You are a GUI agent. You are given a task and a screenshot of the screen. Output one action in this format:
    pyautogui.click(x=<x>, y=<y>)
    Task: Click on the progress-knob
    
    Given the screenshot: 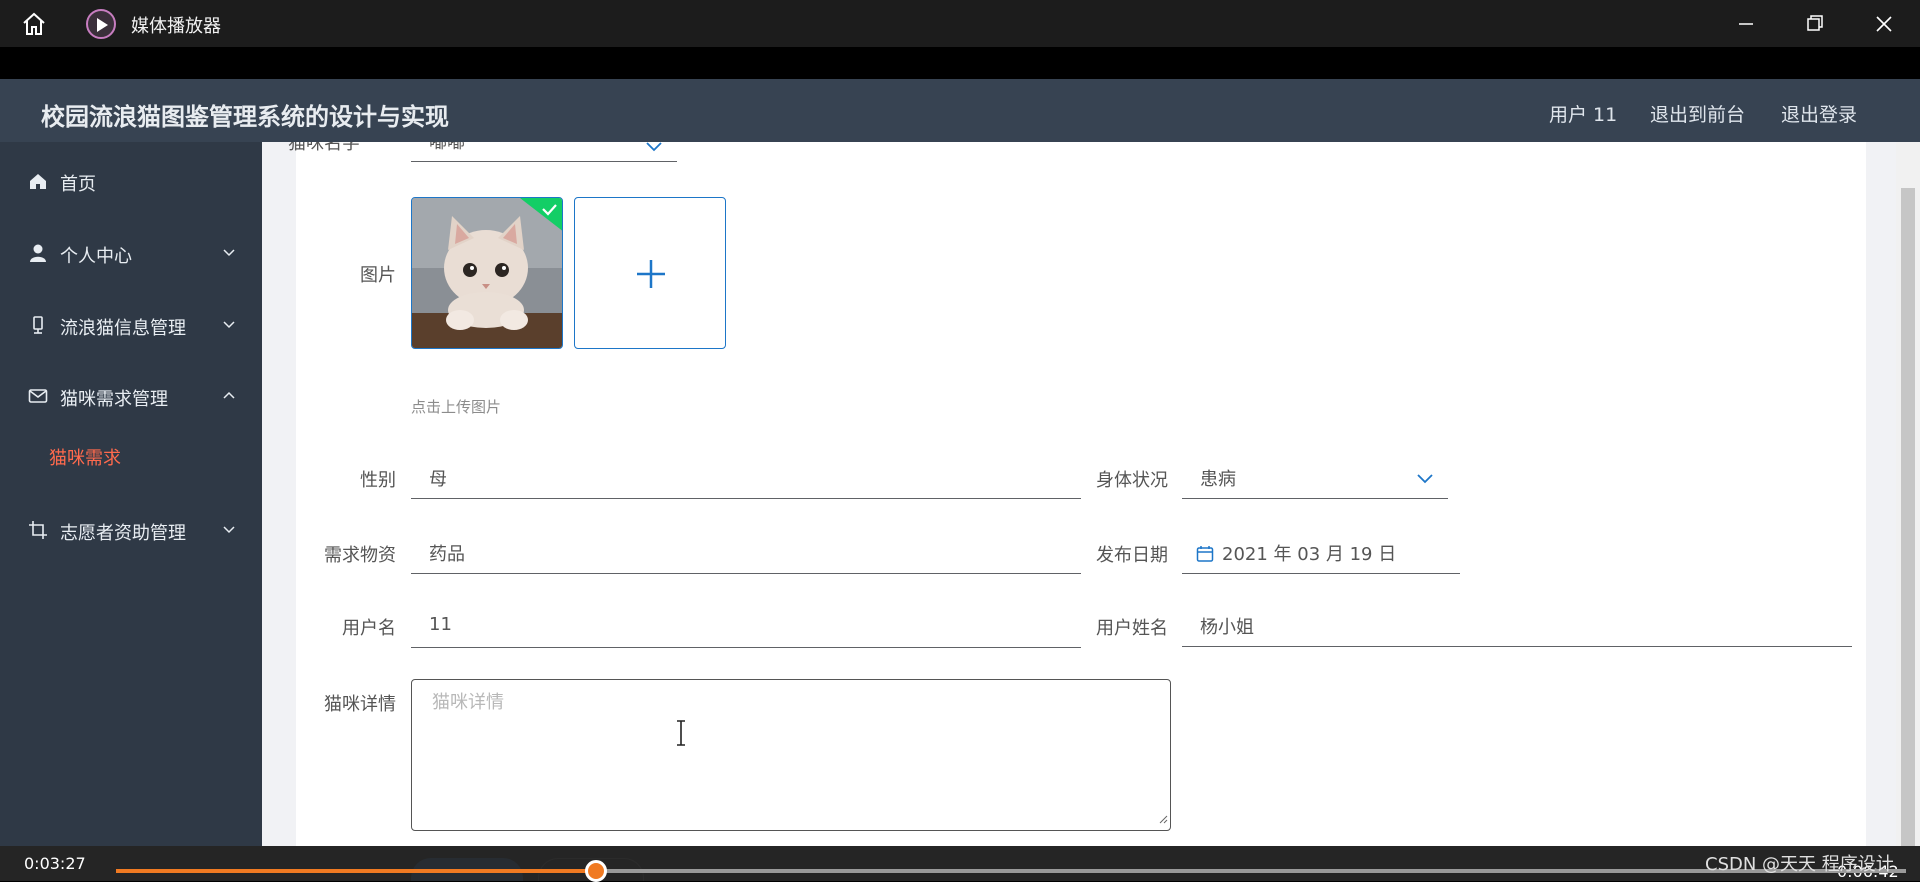 What is the action you would take?
    pyautogui.click(x=595, y=871)
    